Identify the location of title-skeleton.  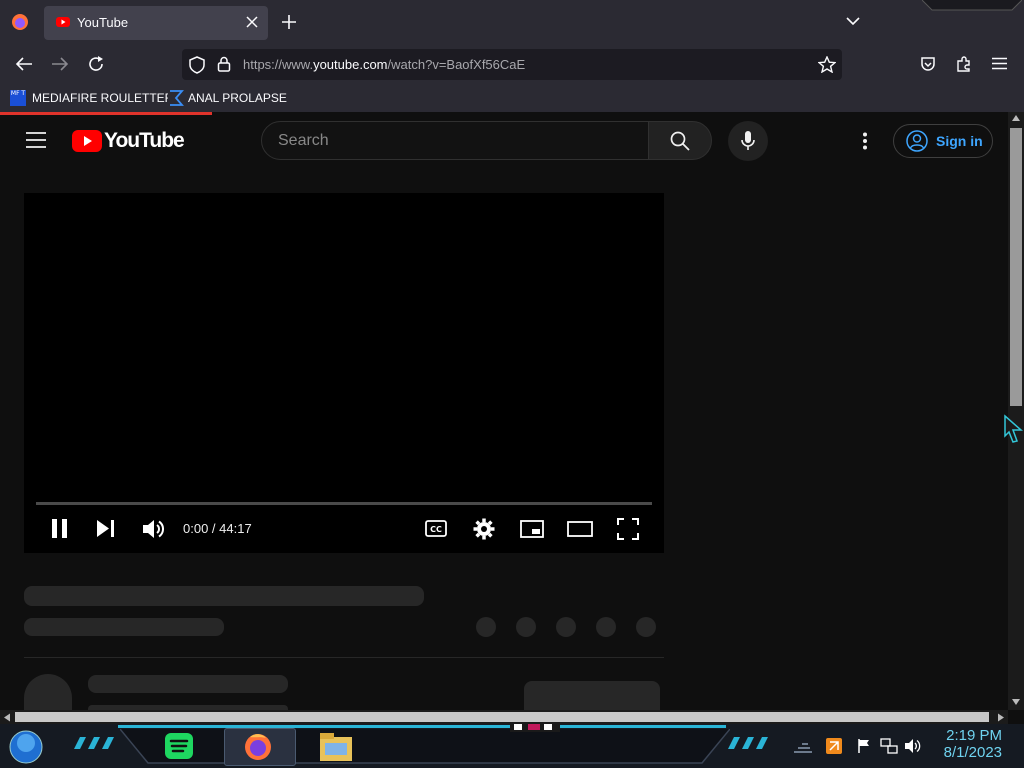
(224, 596).